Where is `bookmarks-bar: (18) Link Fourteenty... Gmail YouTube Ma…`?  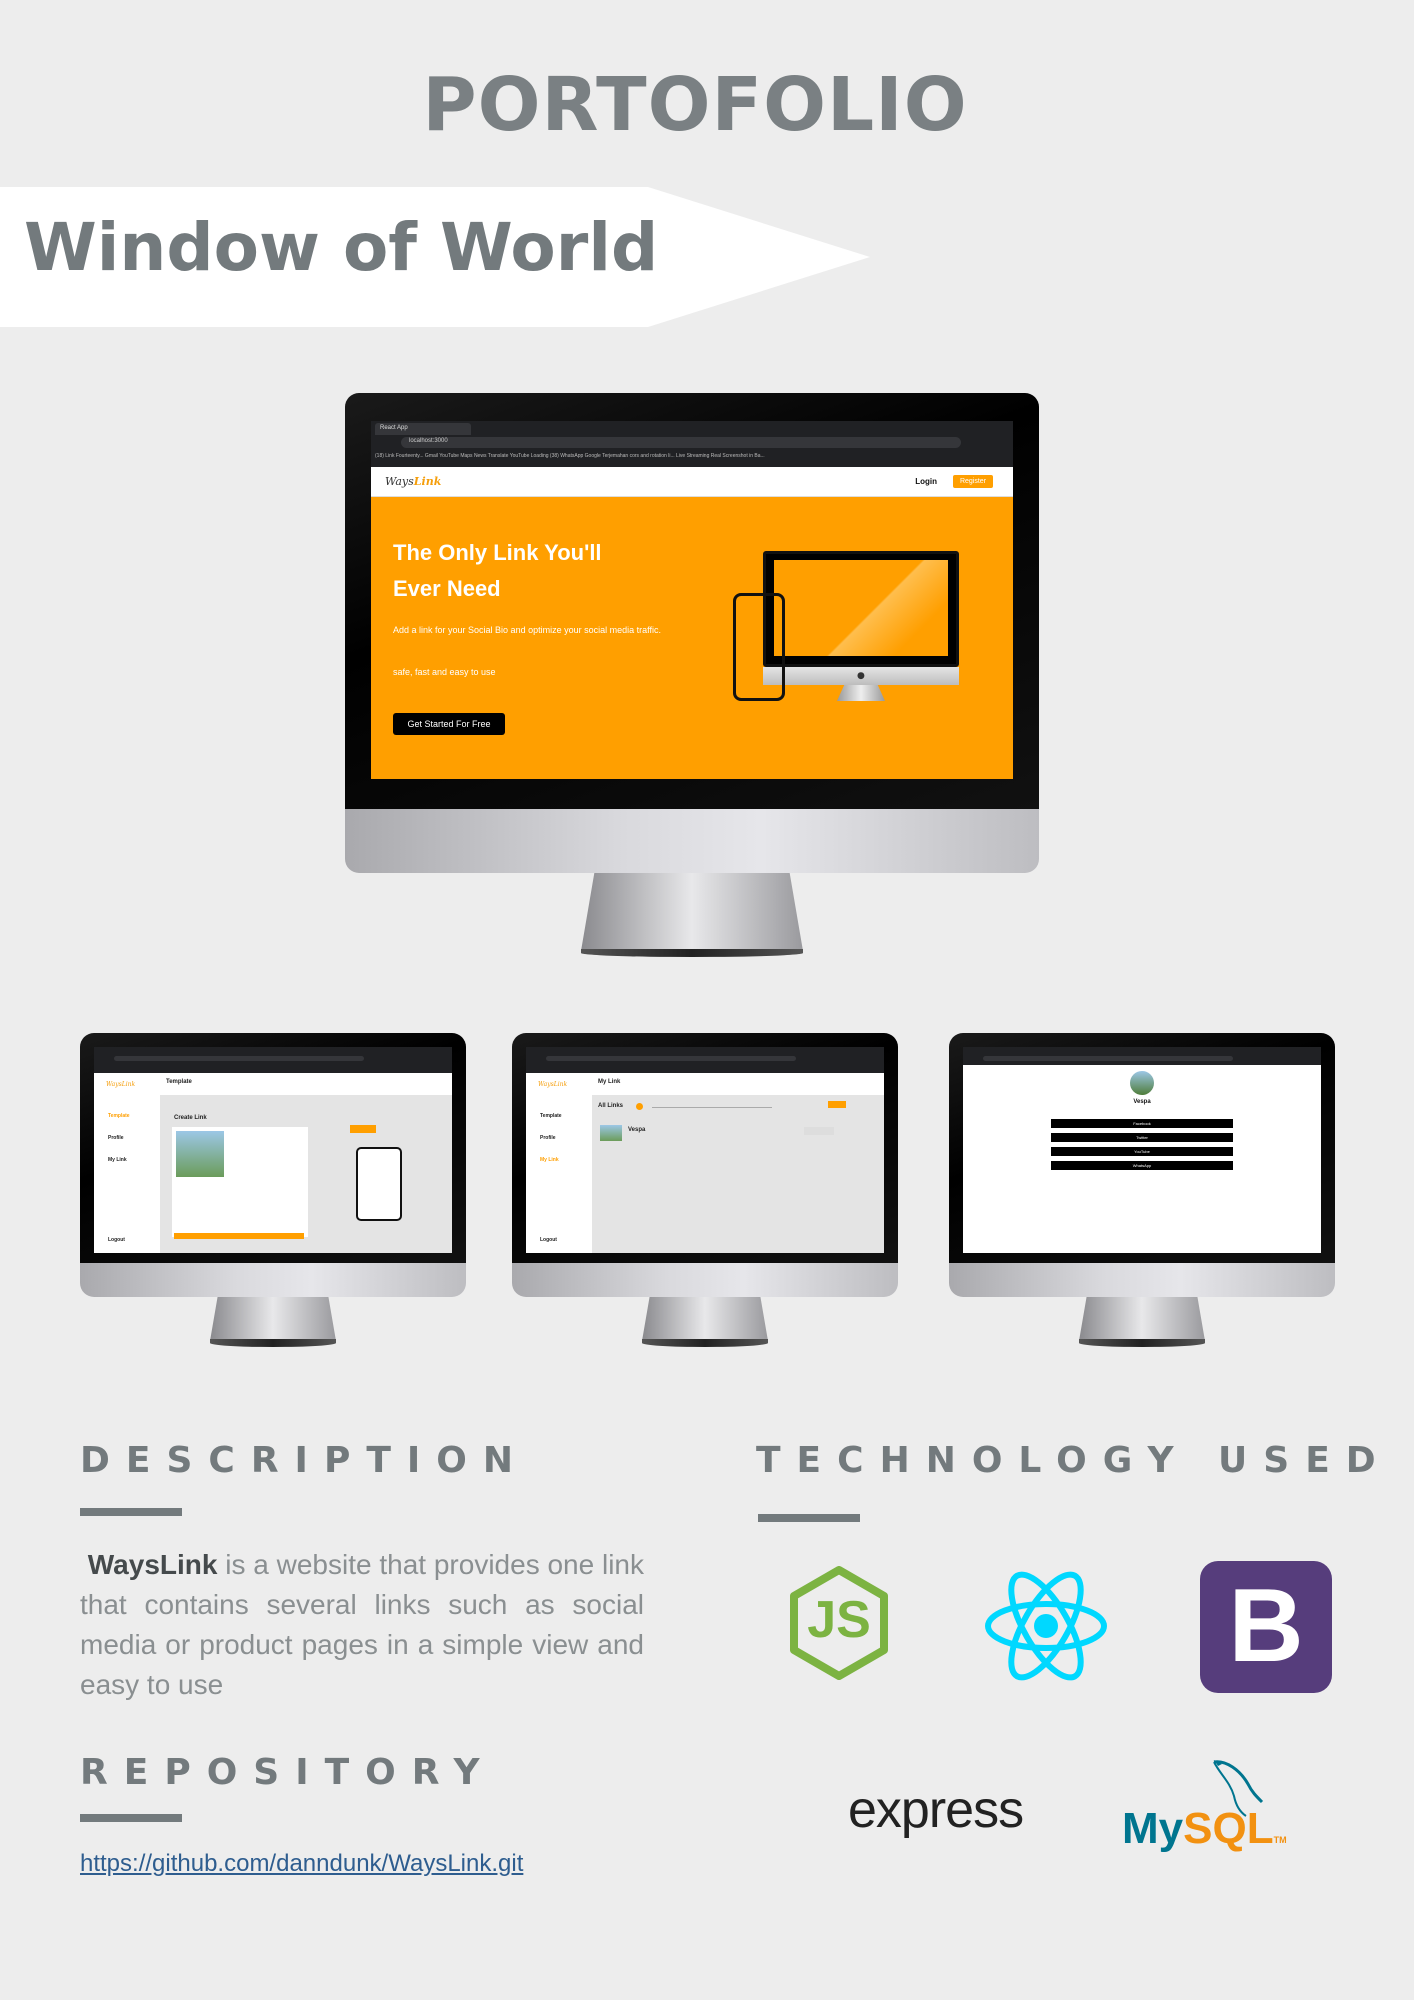
bookmarks-bar: (18) Link Fourteenty... Gmail YouTube Ma… is located at coordinates (570, 456).